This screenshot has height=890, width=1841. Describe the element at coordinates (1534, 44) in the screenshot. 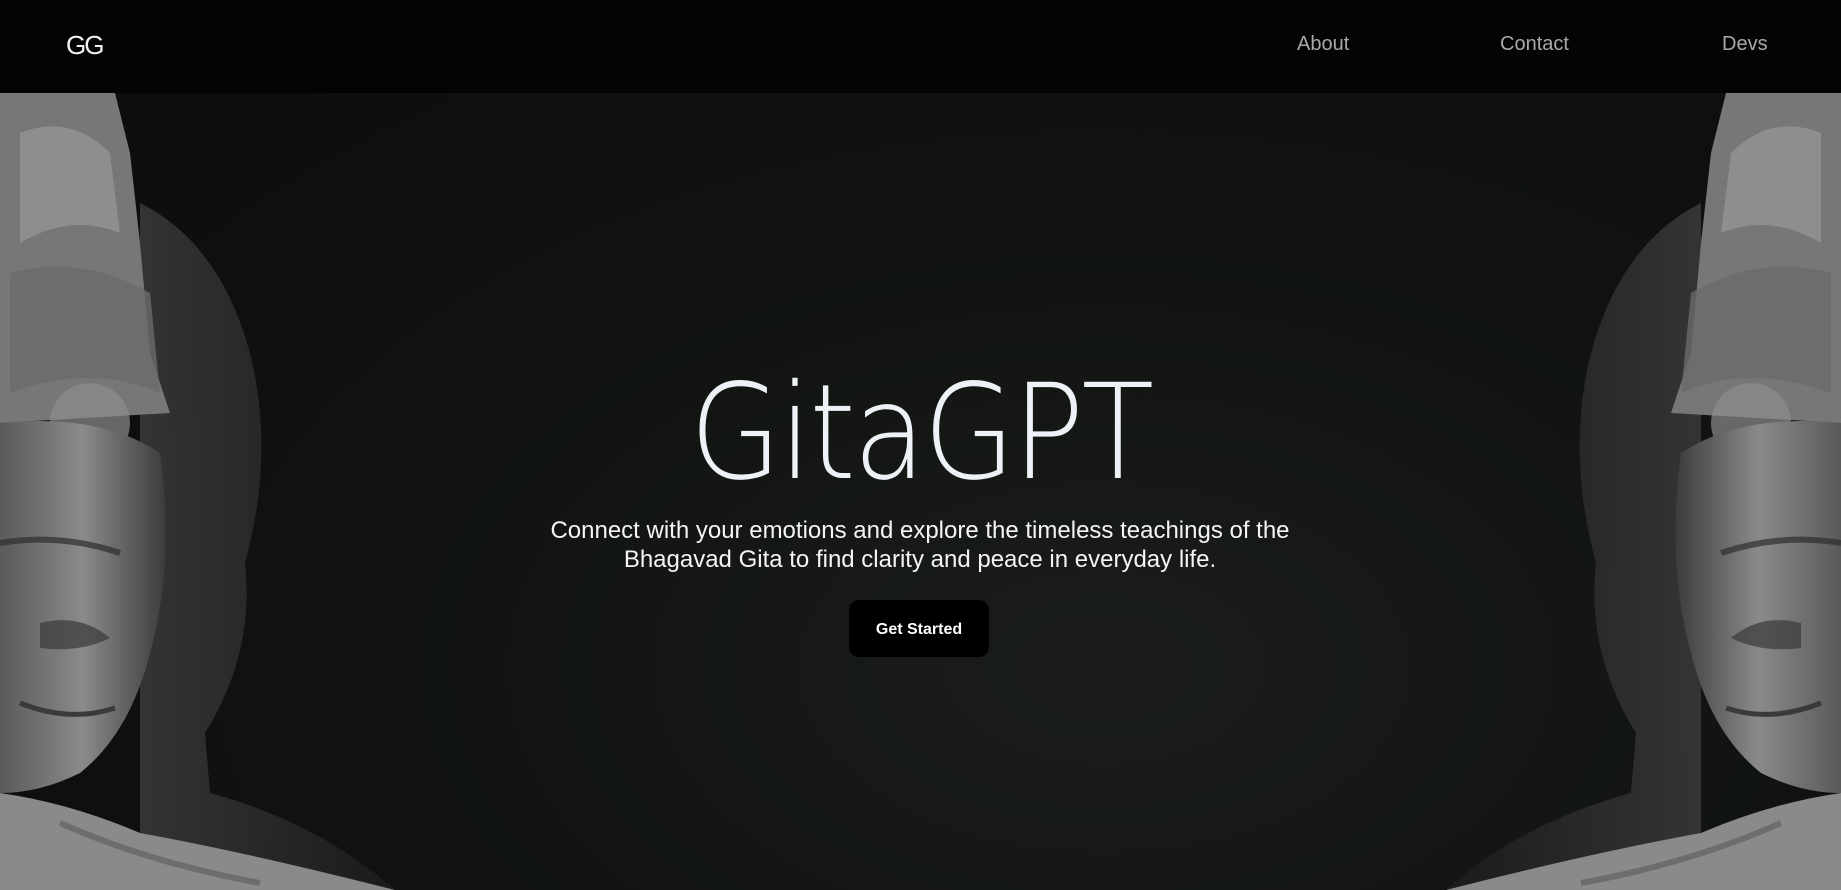

I see `nav-link-contact: Contact` at that location.